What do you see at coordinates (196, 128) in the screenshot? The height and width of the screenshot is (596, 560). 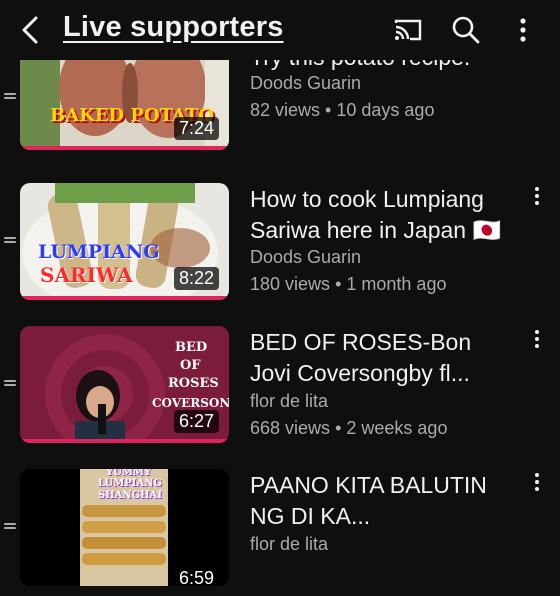 I see `duration-badge: 7:24` at bounding box center [196, 128].